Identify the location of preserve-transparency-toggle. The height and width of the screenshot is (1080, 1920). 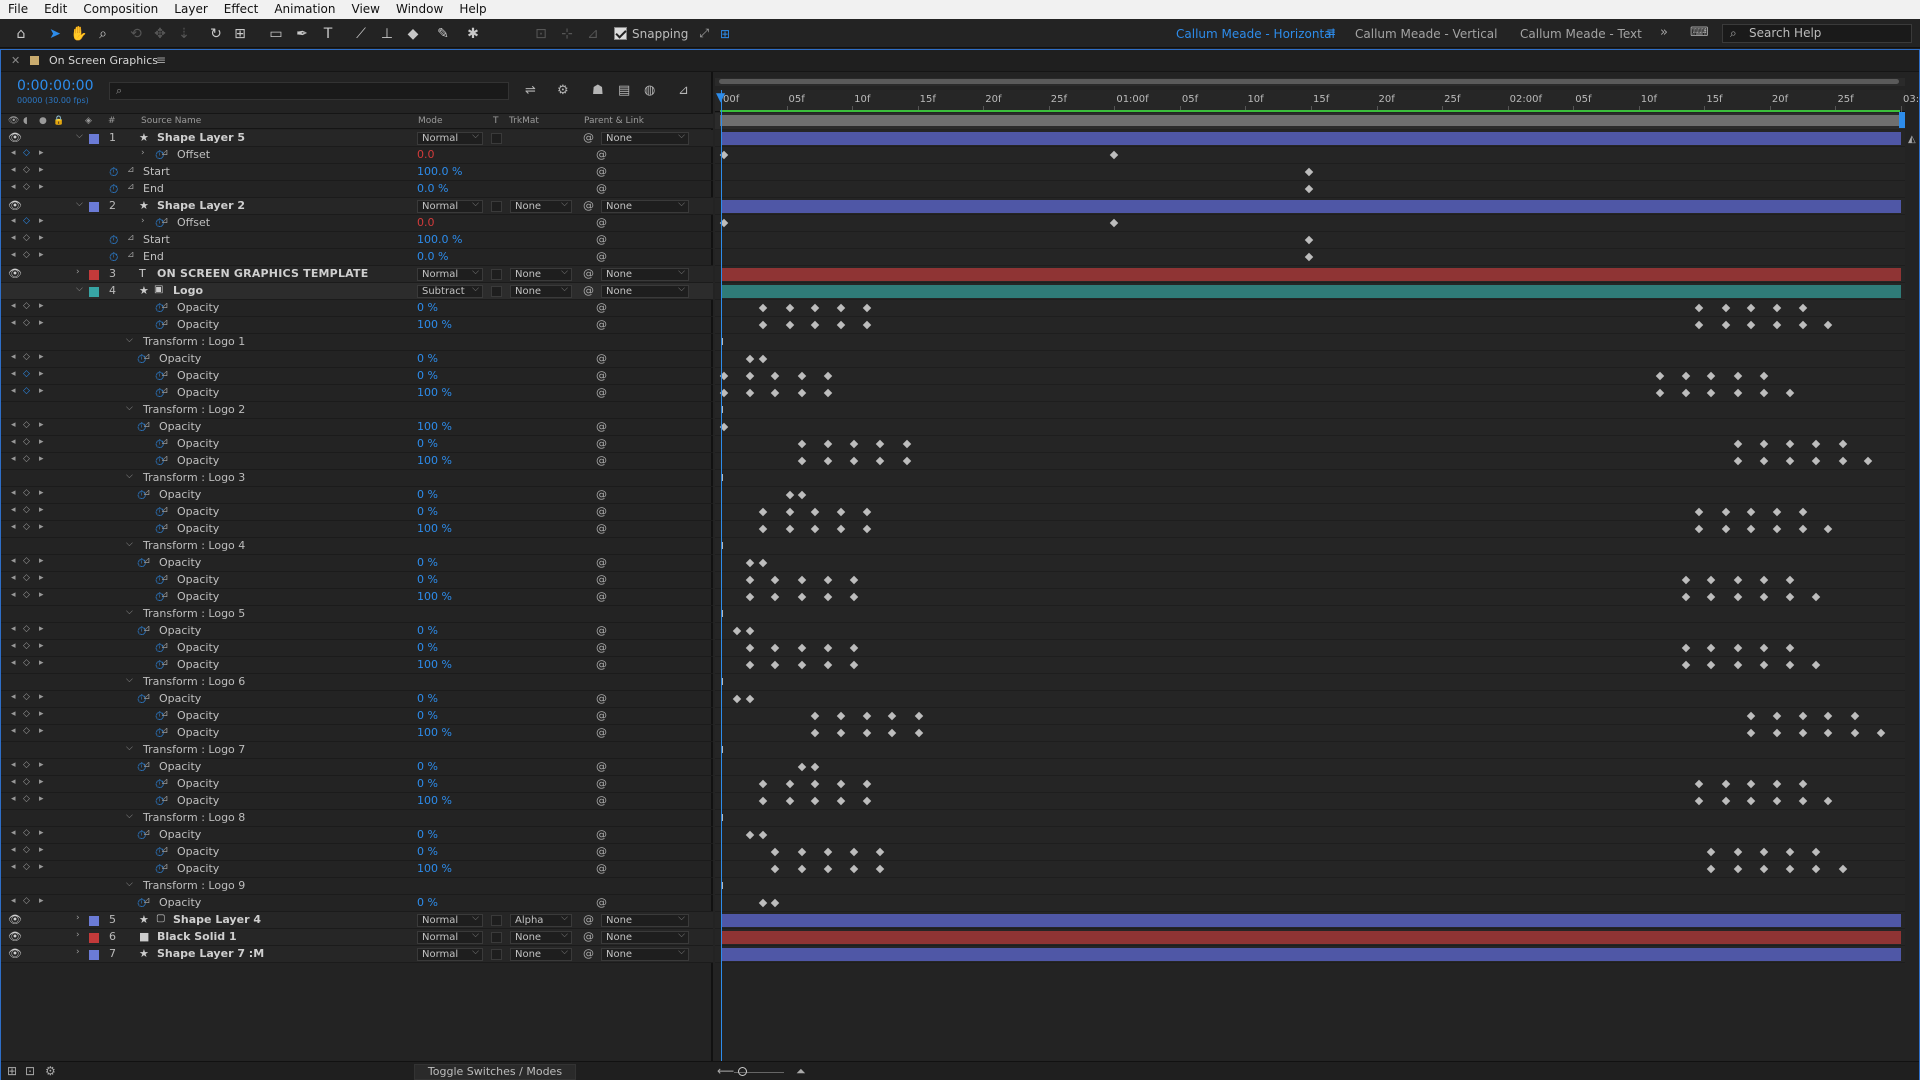
(496, 954).